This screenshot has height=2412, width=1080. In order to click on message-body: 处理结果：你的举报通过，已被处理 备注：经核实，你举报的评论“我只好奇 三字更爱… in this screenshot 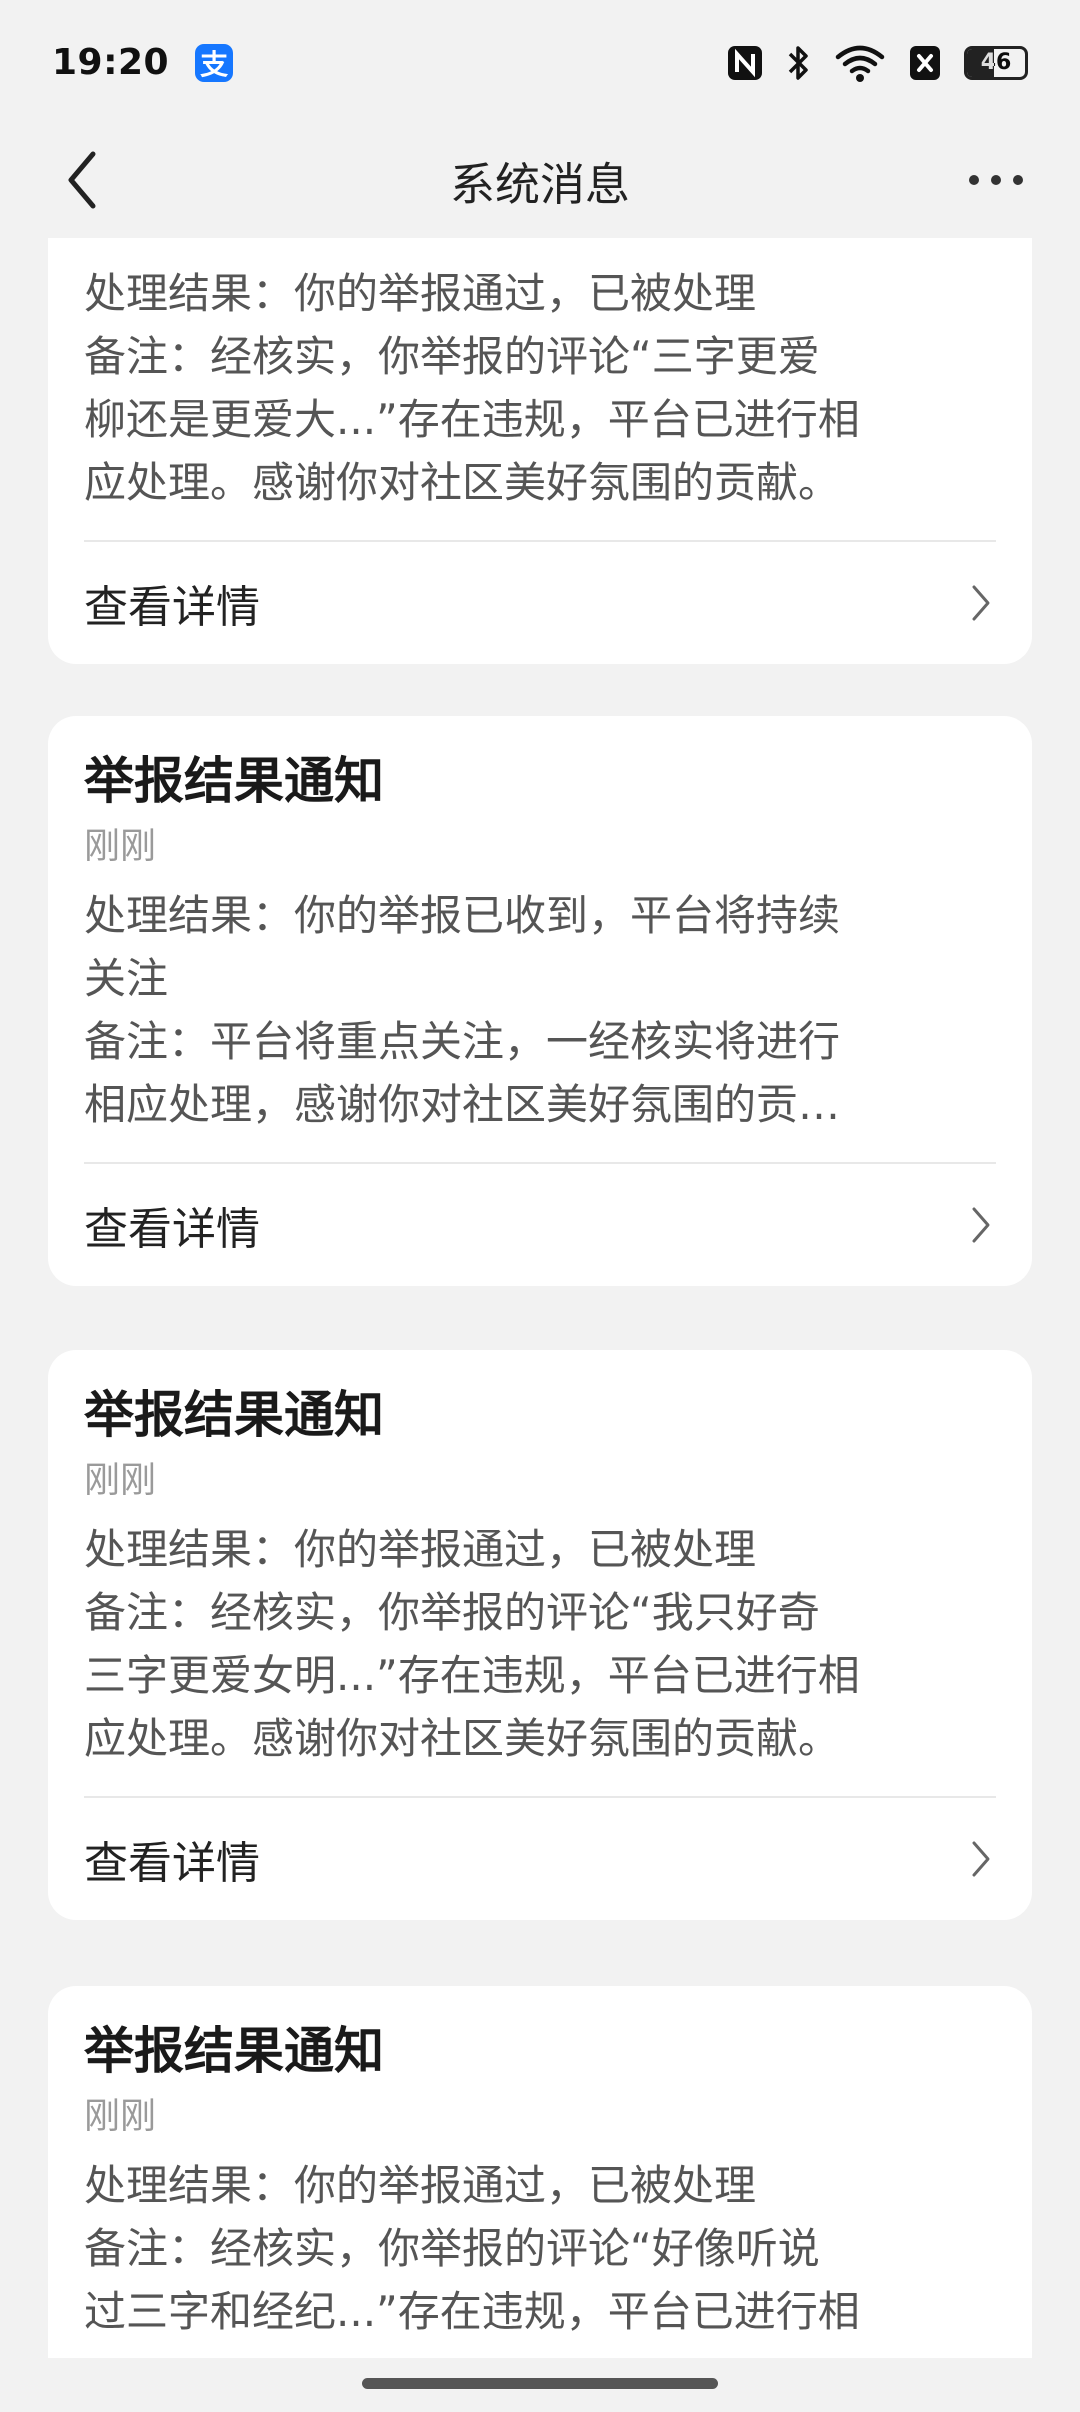, I will do `click(540, 1644)`.